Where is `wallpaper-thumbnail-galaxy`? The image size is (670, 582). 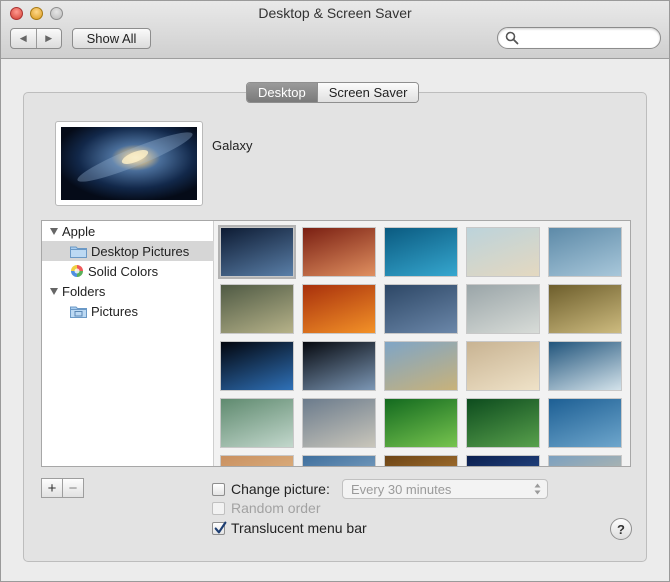 wallpaper-thumbnail-galaxy is located at coordinates (257, 252).